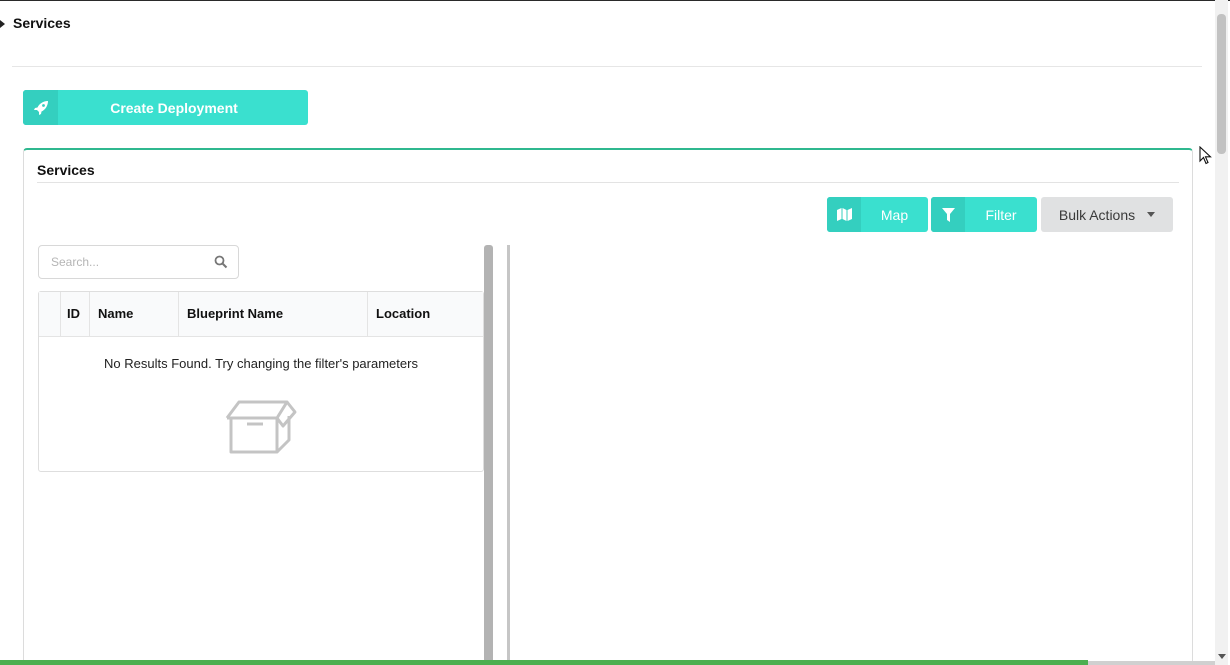 This screenshot has height=665, width=1230. Describe the element at coordinates (1097, 214) in the screenshot. I see `bulk-actions-label: Bulk Actions` at that location.